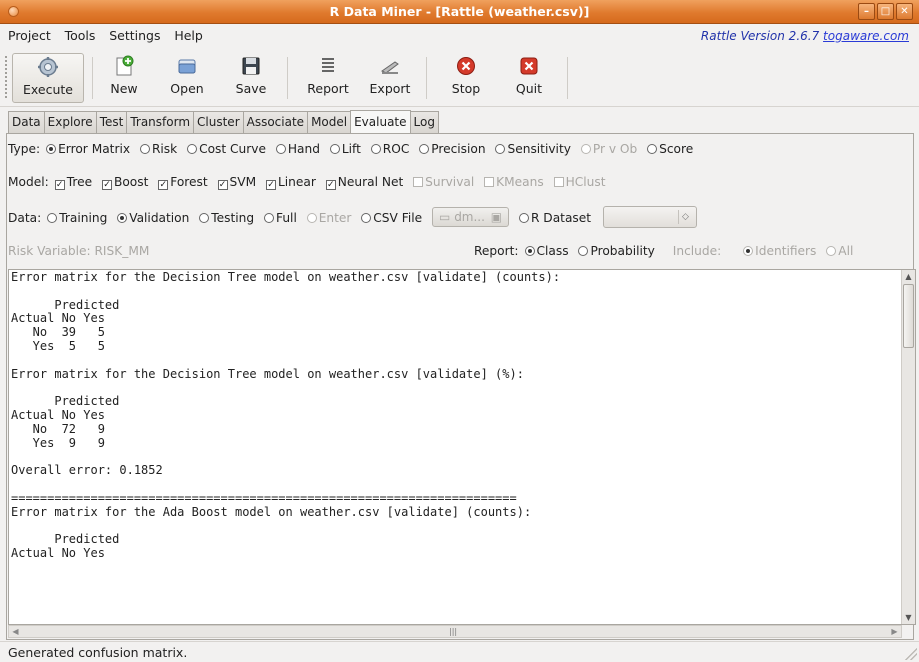  I want to click on execute-button: Execute, so click(48, 78).